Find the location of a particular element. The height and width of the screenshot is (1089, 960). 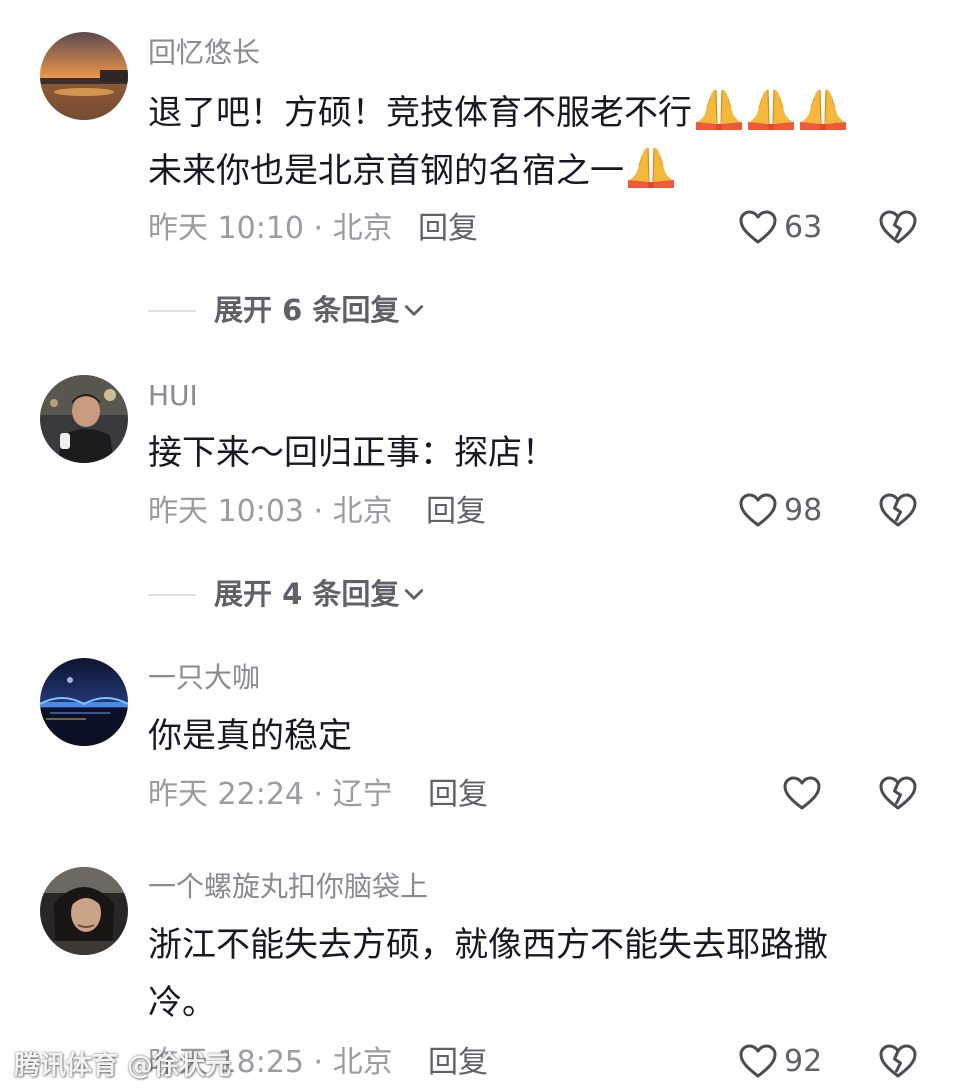

comment-meta: 昨天 22:24 · 辽宁 is located at coordinates (270, 794).